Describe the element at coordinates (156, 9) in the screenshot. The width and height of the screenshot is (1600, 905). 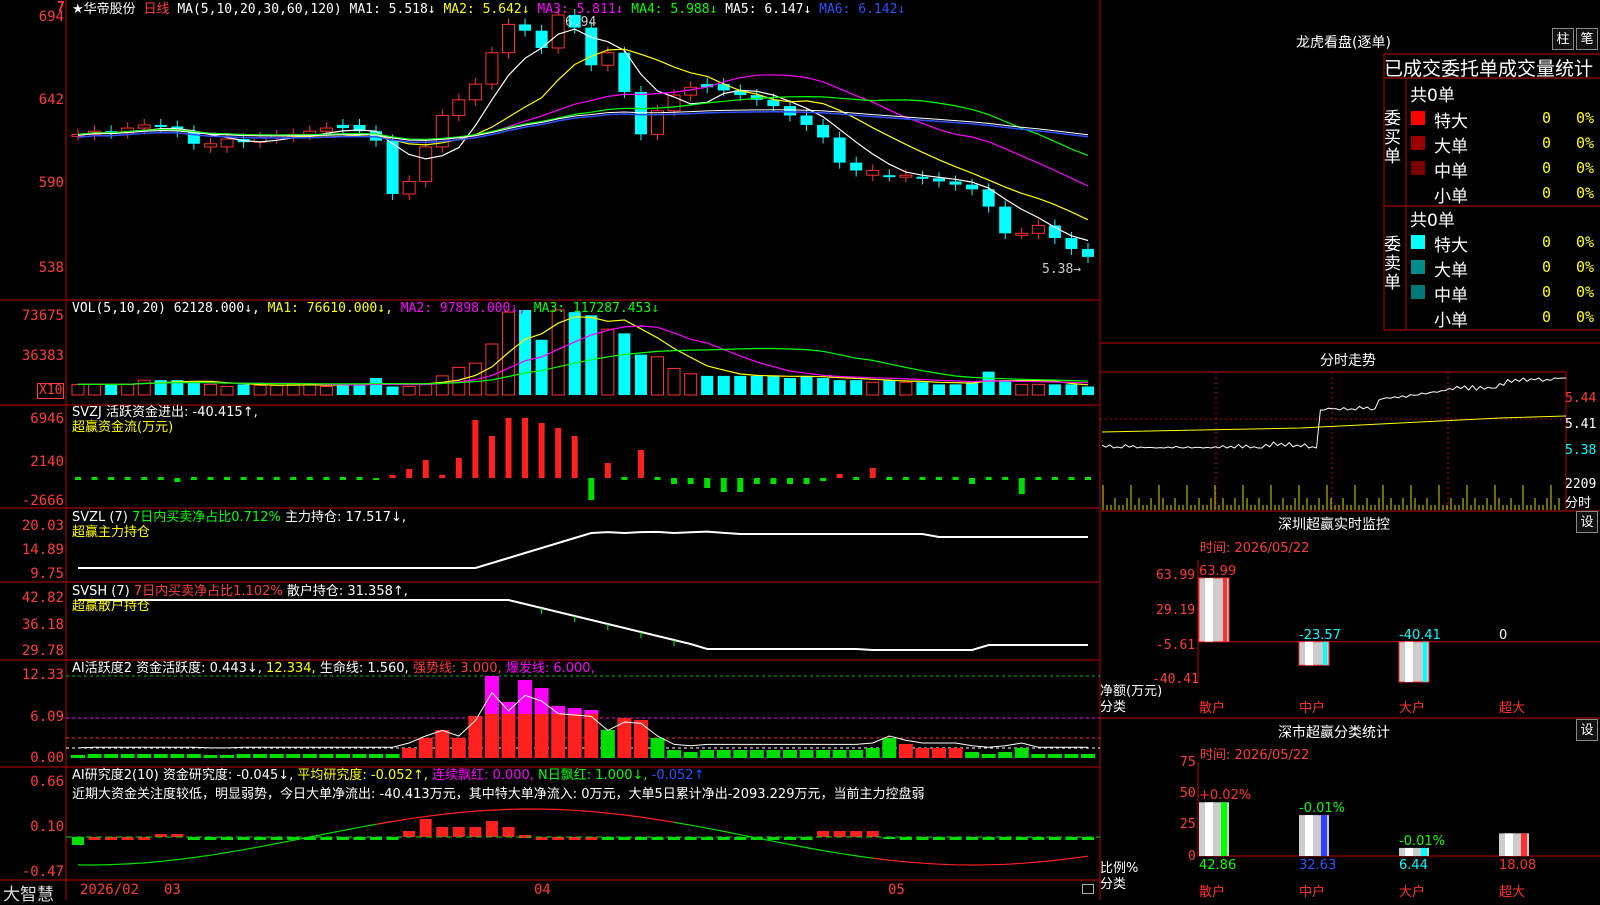
I see `period-label: 日线` at that location.